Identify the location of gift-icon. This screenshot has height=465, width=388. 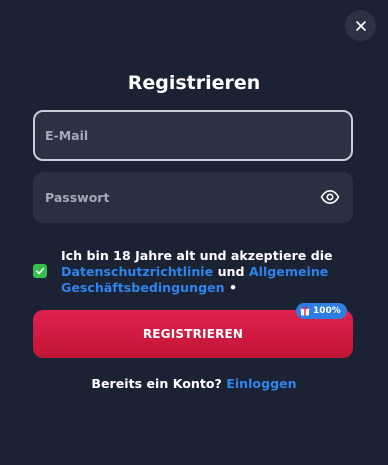
(305, 311).